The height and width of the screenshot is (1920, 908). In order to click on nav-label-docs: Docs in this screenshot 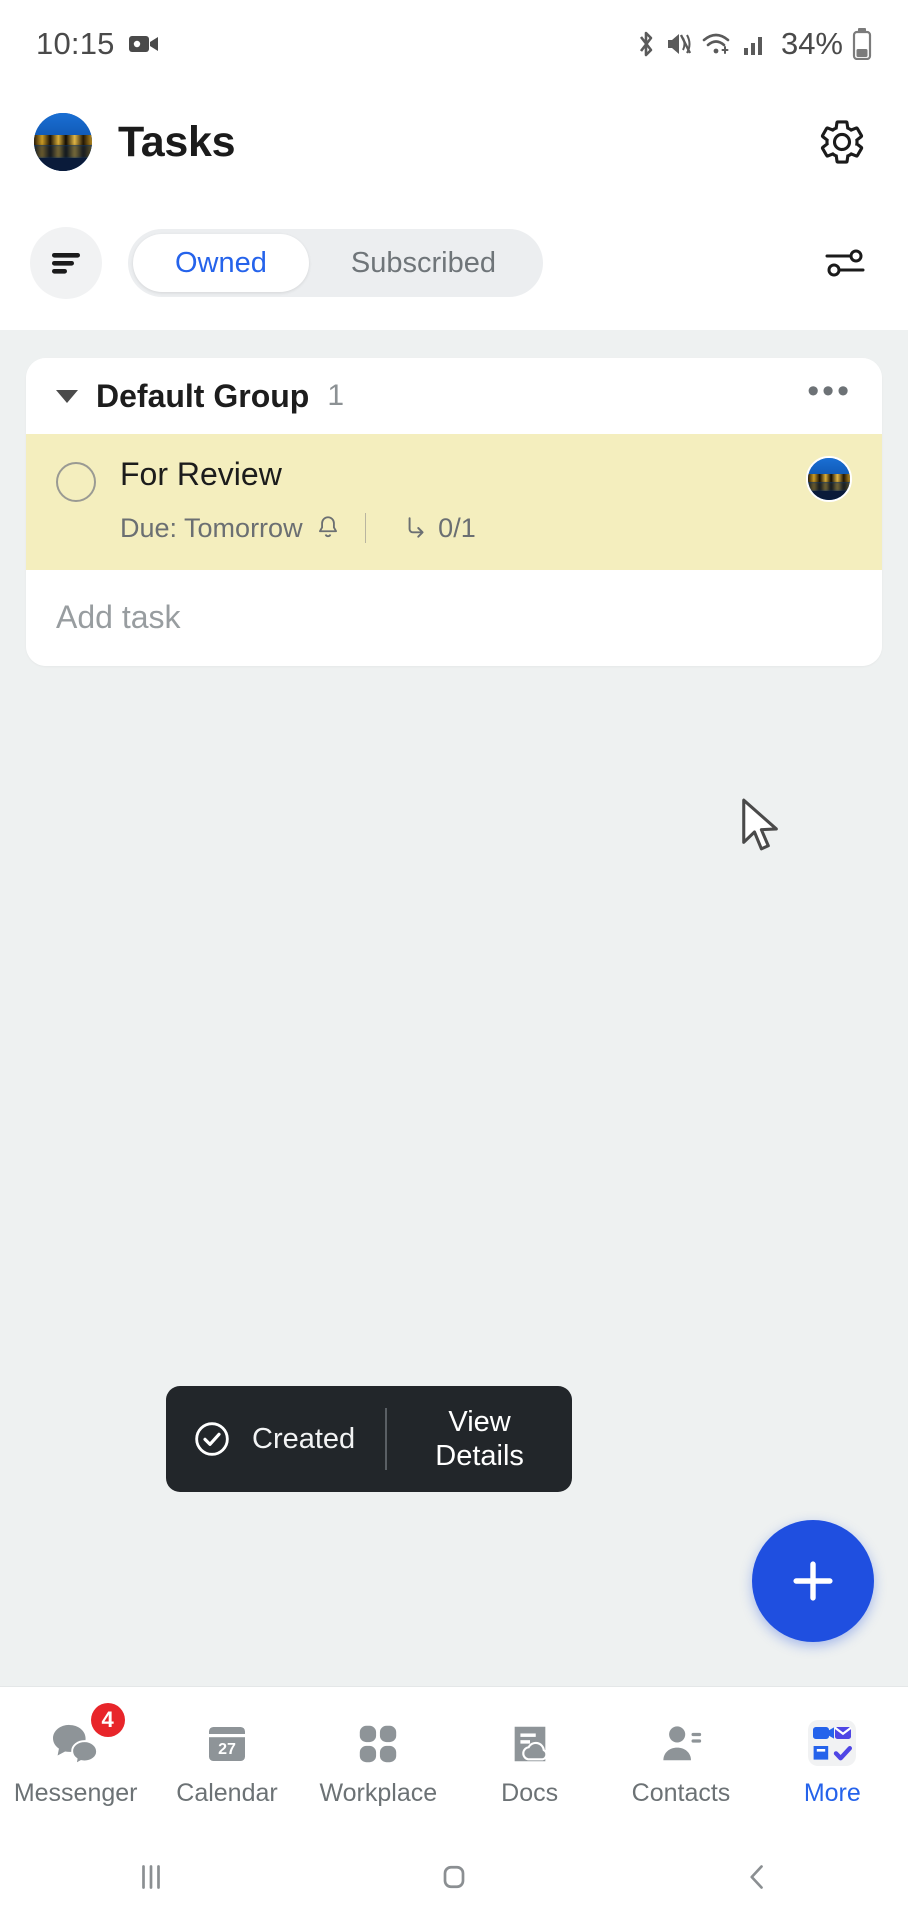, I will do `click(530, 1793)`.